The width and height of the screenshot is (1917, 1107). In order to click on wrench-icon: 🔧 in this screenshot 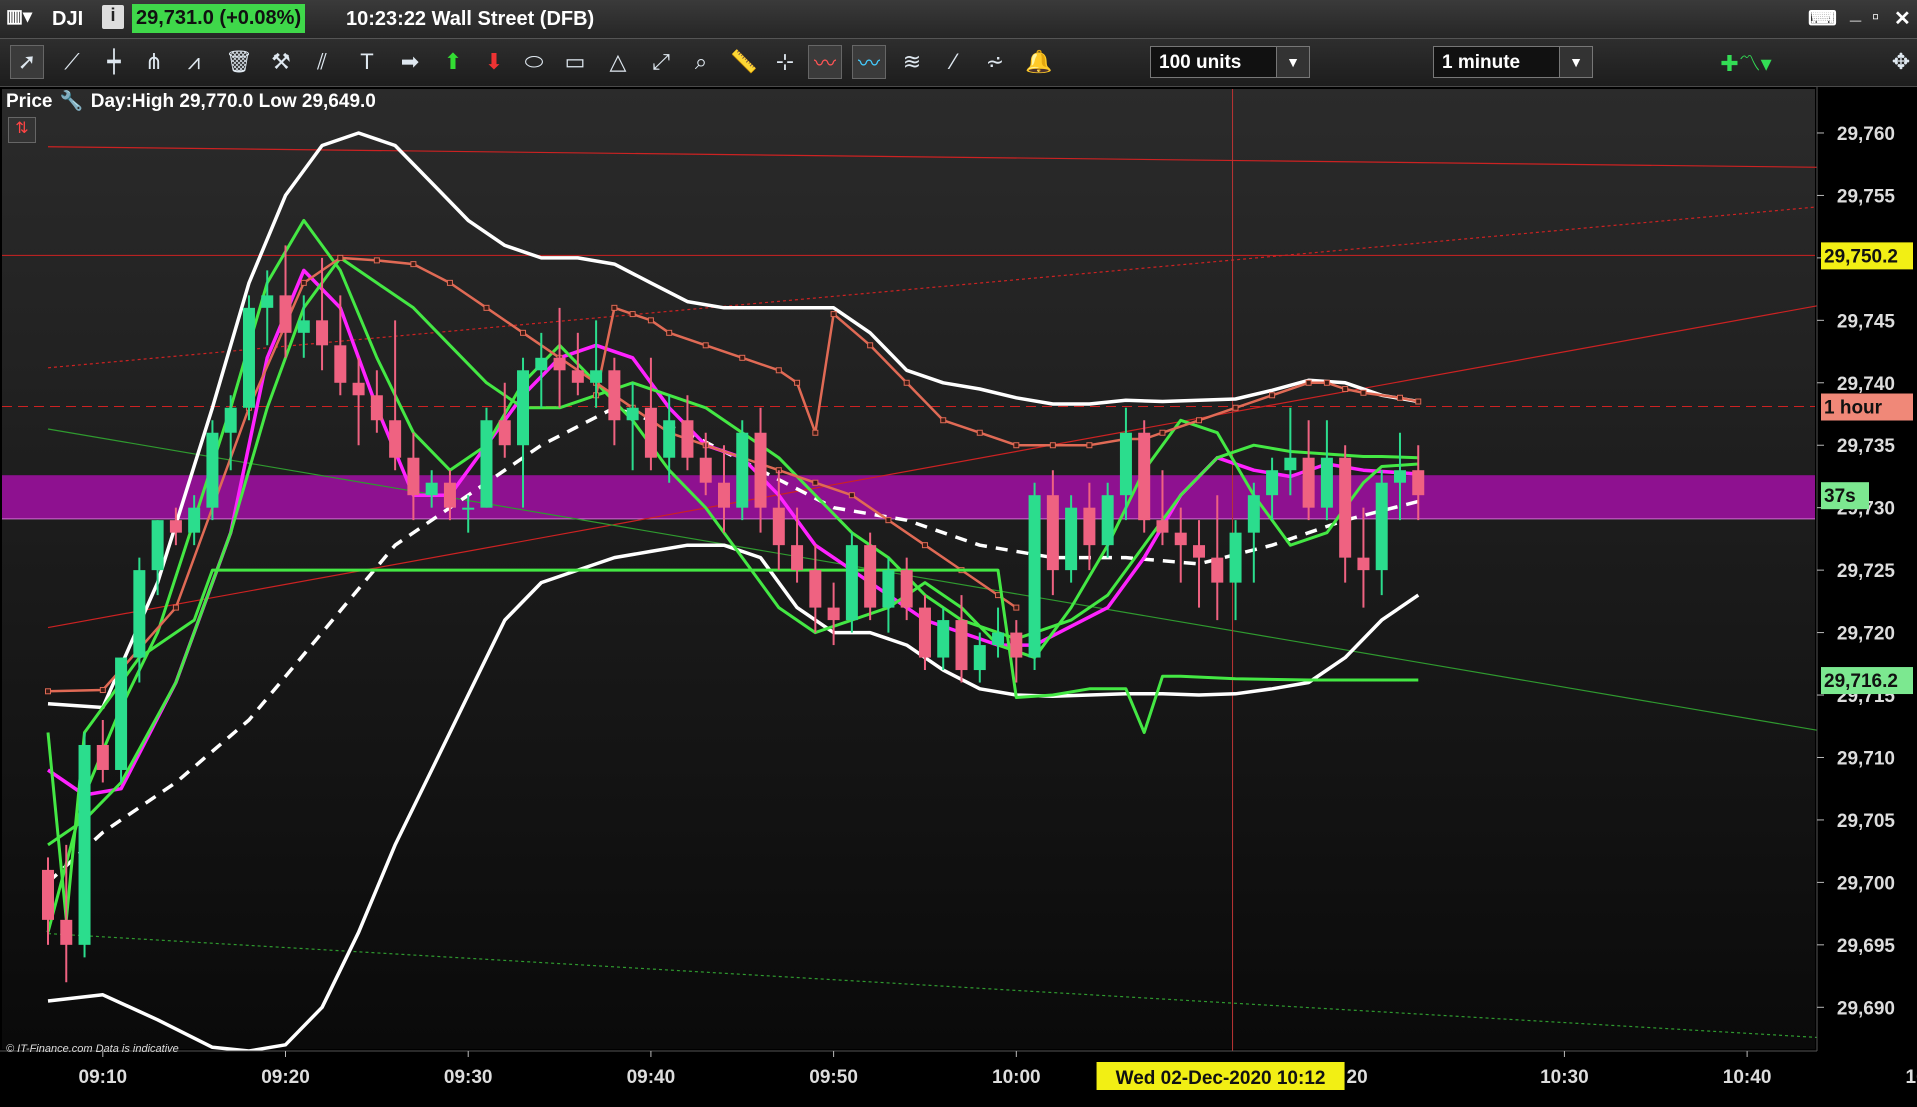, I will do `click(72, 101)`.